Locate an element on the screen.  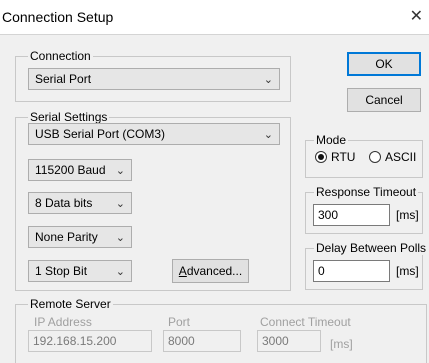
remote-server-legend: Remote Server is located at coordinates (70, 304).